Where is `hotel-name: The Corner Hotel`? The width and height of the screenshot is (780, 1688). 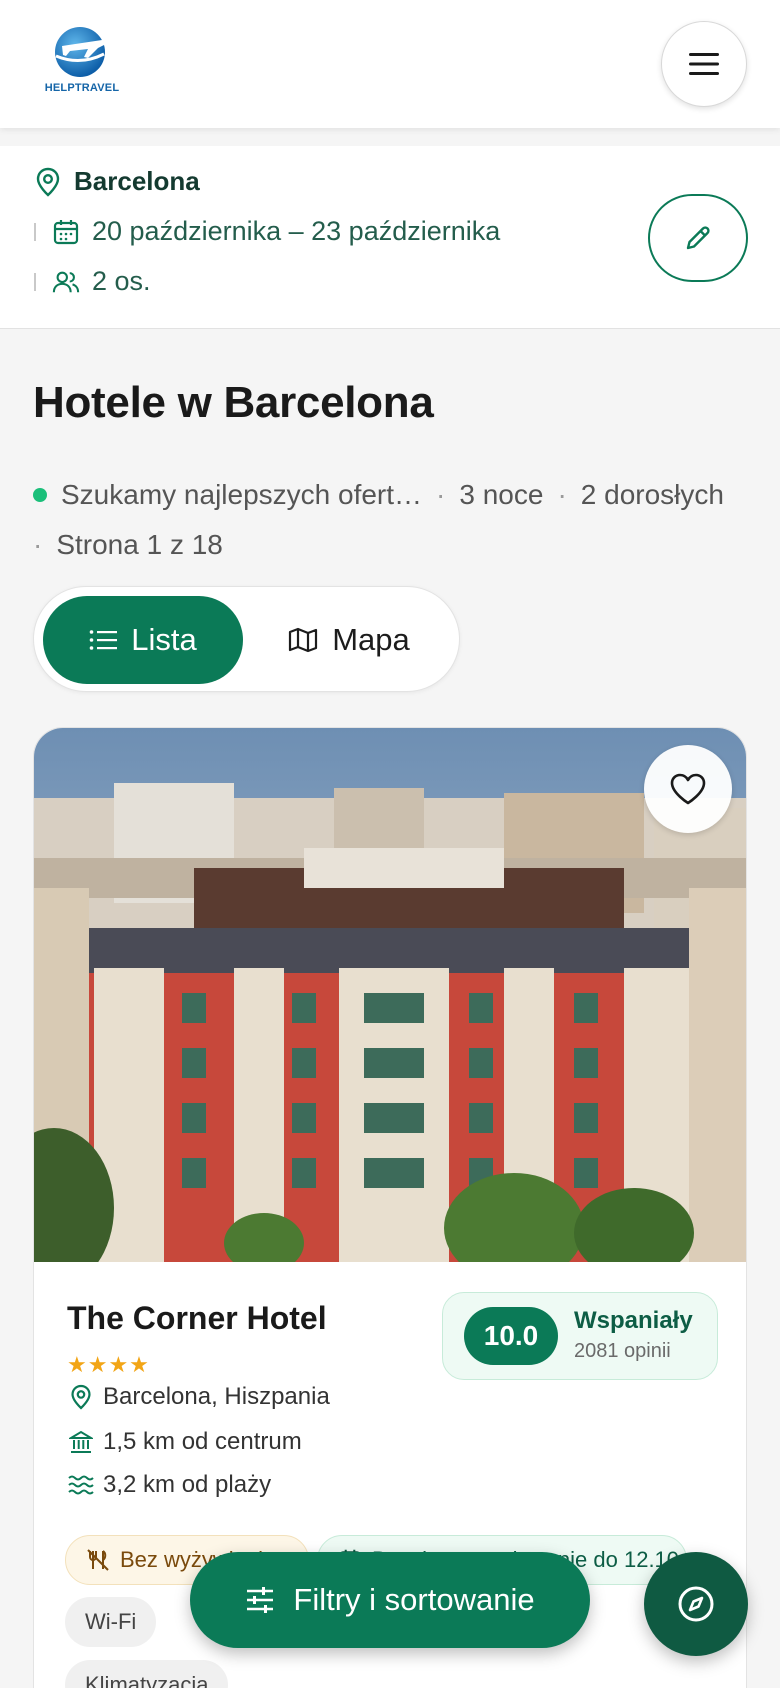
hotel-name: The Corner Hotel is located at coordinates (197, 1318).